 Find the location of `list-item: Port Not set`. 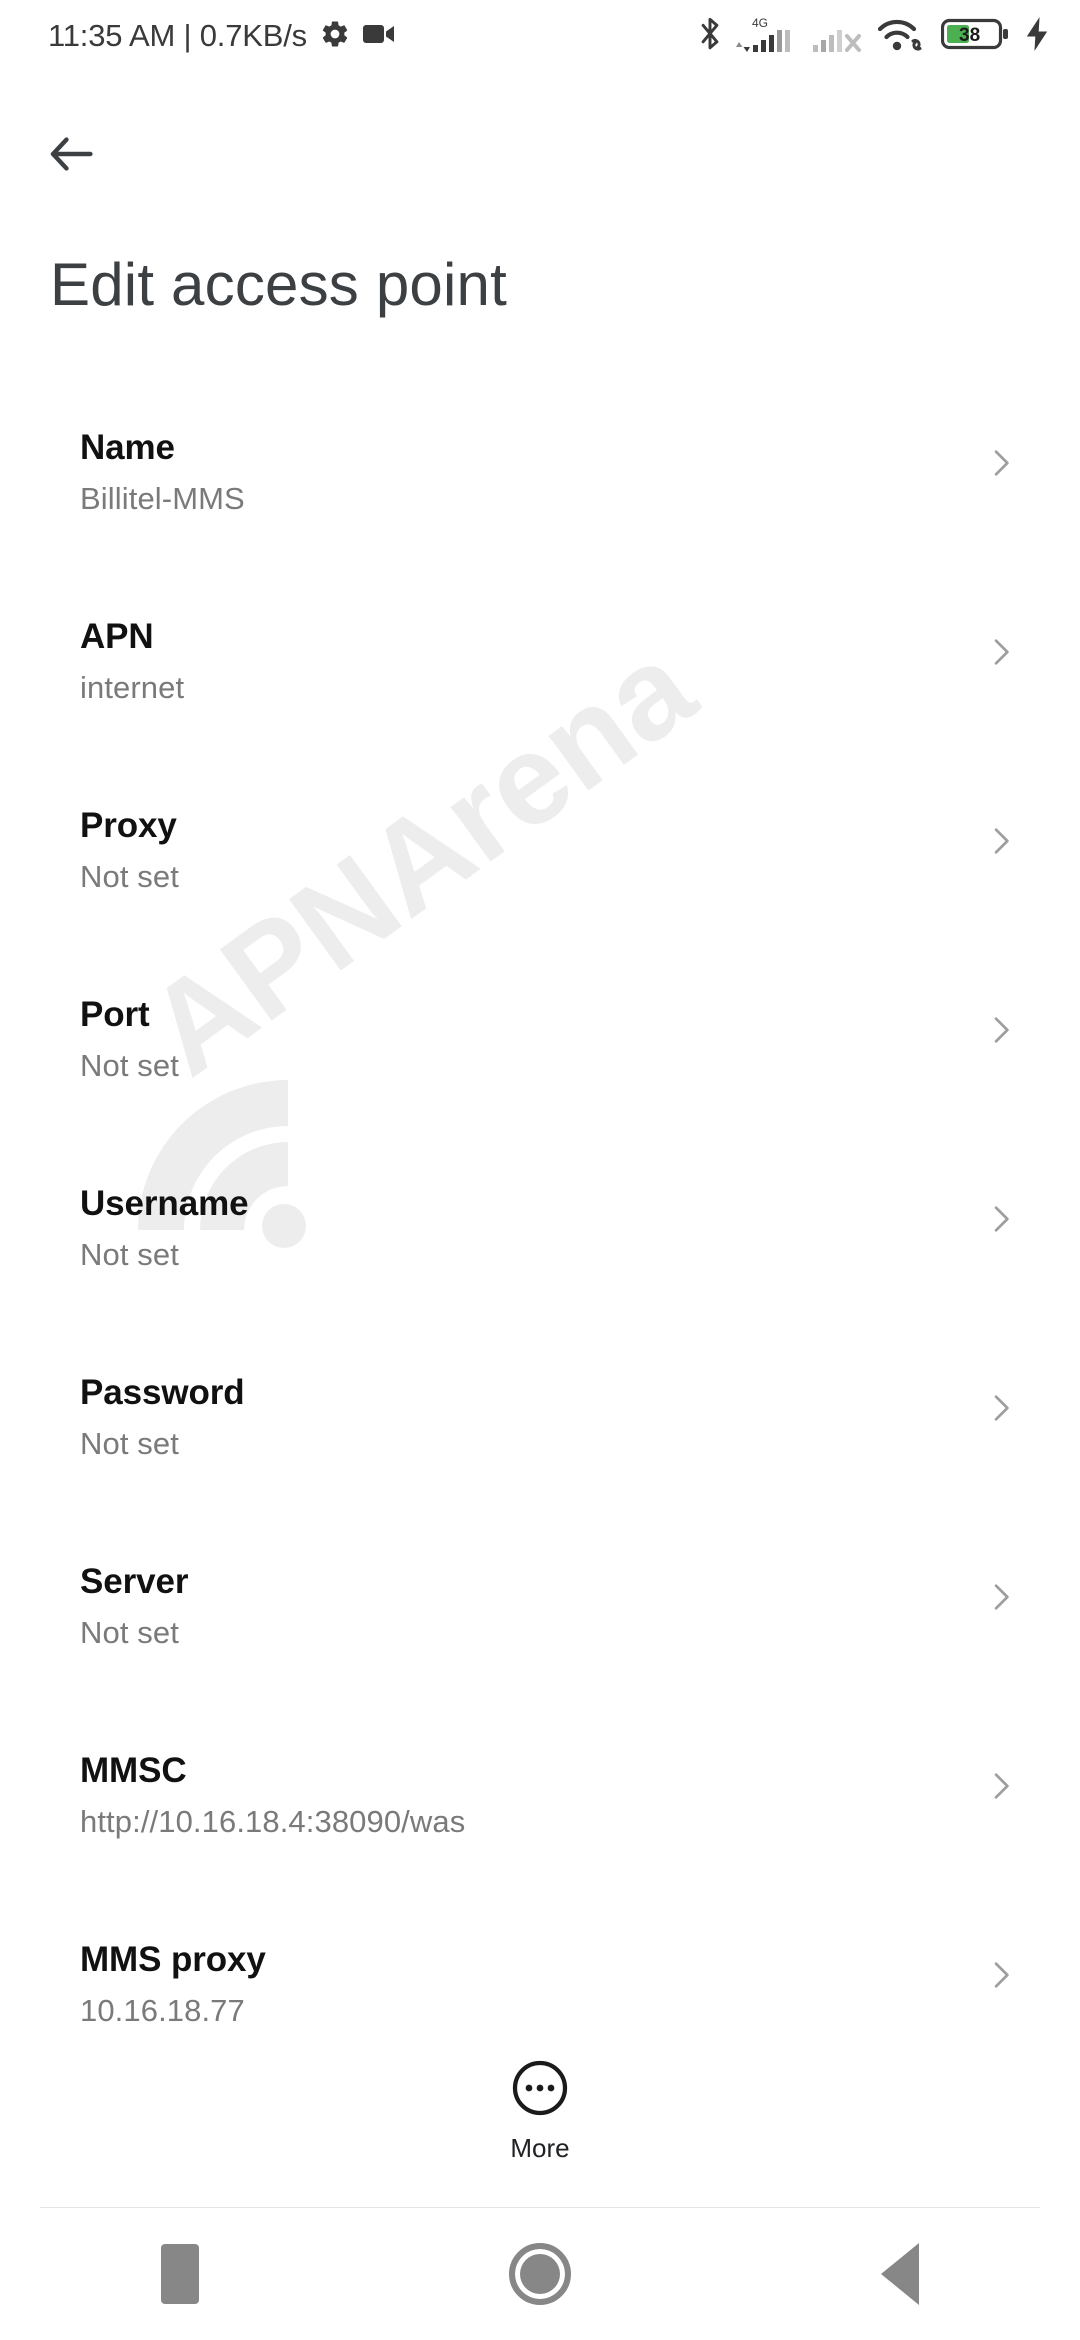

list-item: Port Not set is located at coordinates (540, 1061).